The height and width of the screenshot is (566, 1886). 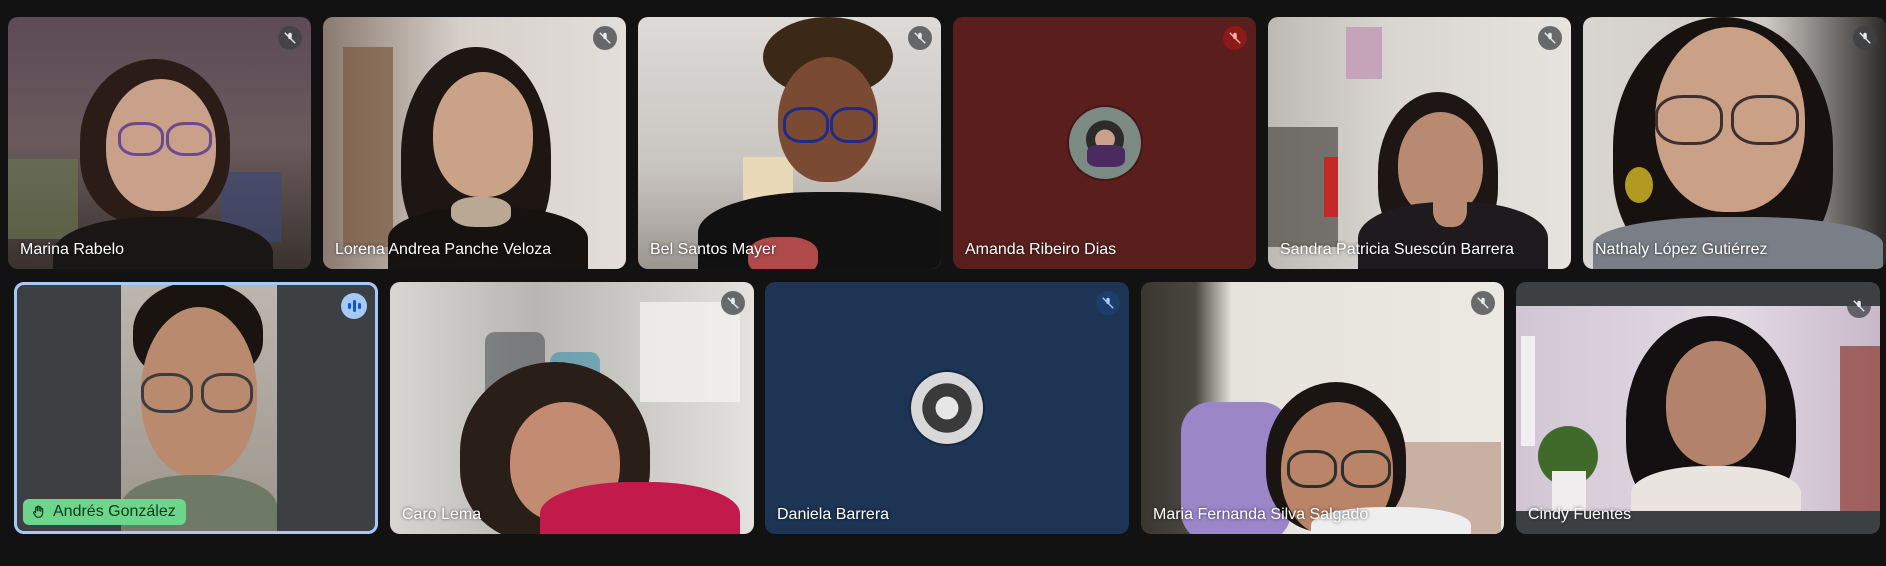 I want to click on participant-tile-daniela-barrera: Daniela Barrera, so click(x=947, y=408).